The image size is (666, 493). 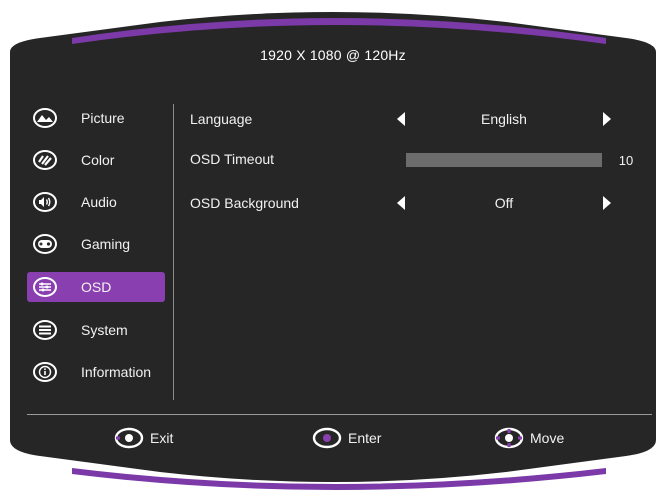 I want to click on vertical-divider, so click(x=173, y=252).